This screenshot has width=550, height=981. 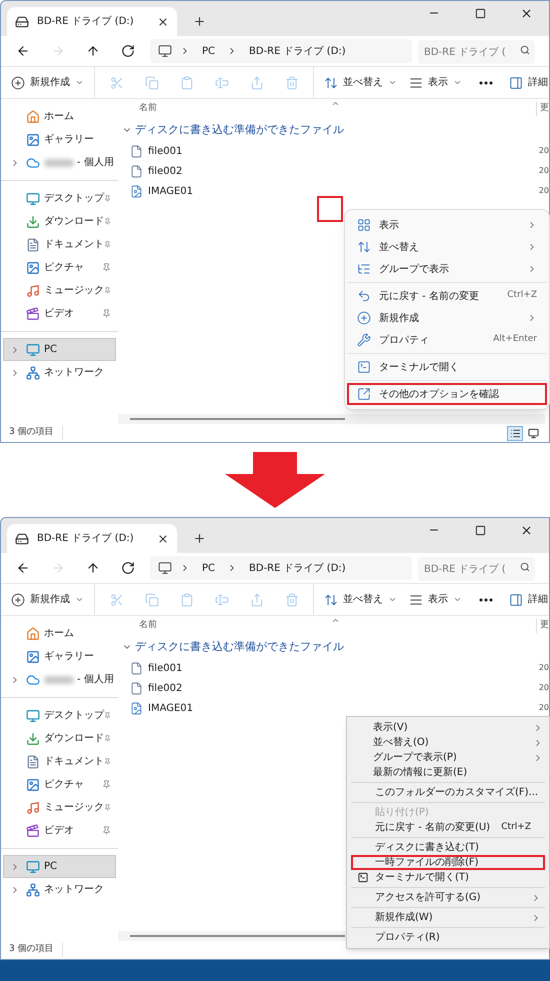 What do you see at coordinates (448, 772) in the screenshot?
I see `menu-item: 最新の情報に更新(E)` at bounding box center [448, 772].